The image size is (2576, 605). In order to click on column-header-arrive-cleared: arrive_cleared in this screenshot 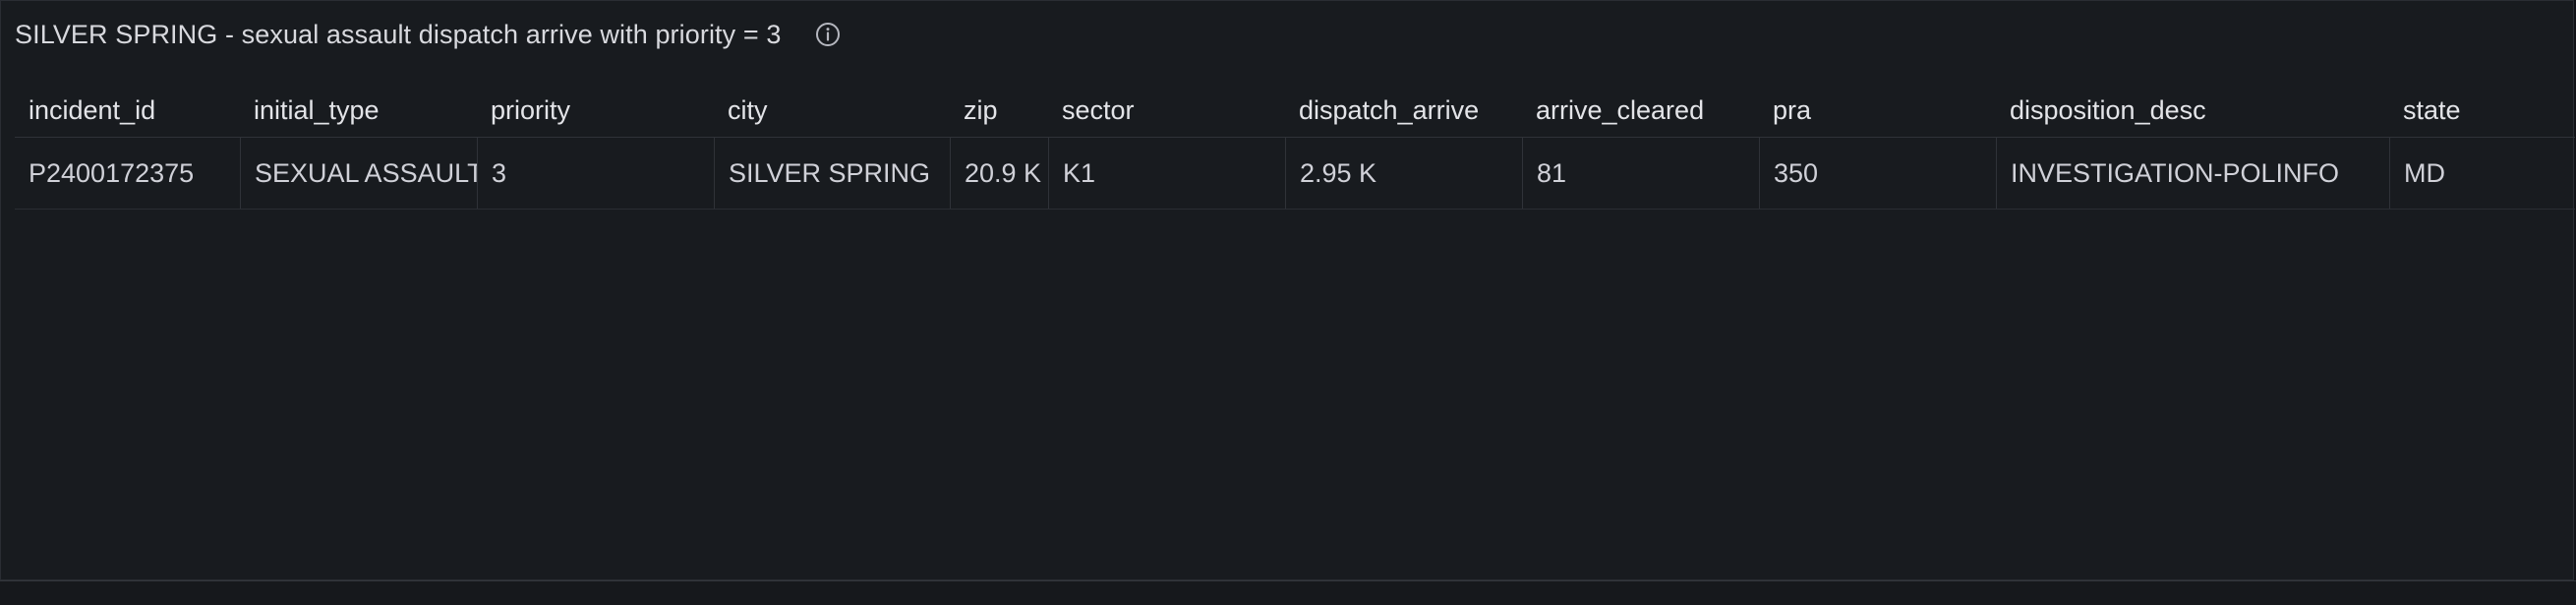, I will do `click(1640, 110)`.